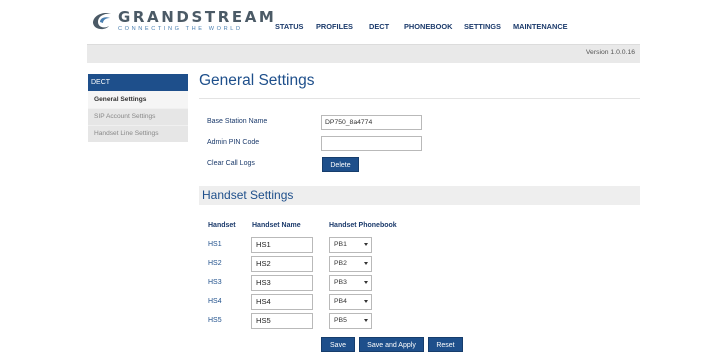 This screenshot has width=727, height=360. What do you see at coordinates (363, 53) in the screenshot?
I see `version-bar: Version 1.0.0.16` at bounding box center [363, 53].